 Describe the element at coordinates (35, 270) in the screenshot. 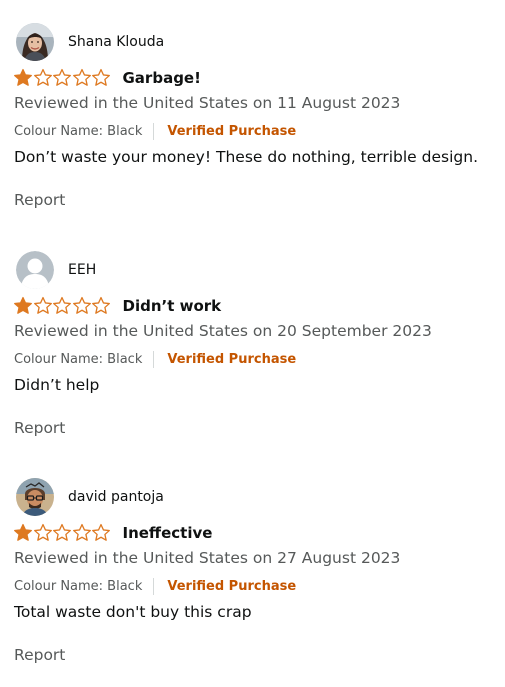

I see `default-avatar-icon` at that location.